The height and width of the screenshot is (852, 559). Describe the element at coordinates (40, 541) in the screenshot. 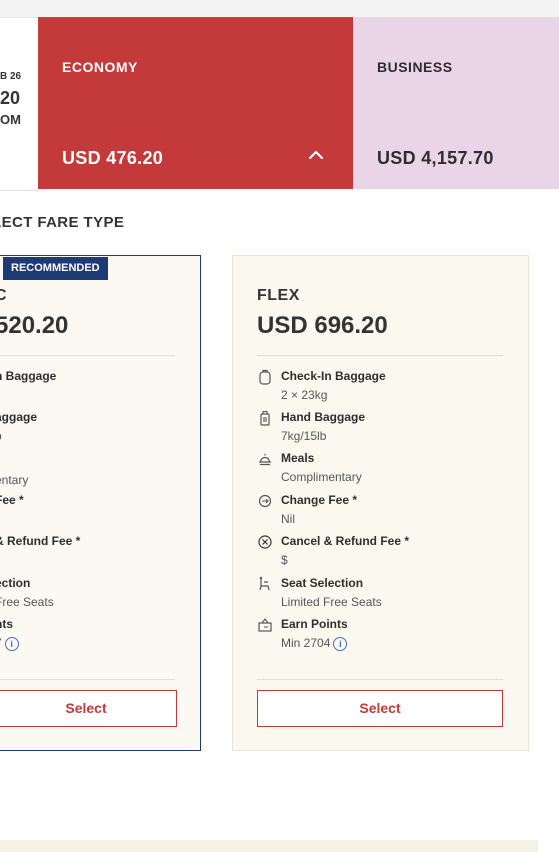

I see `feature-cancel-refund: & Refund Fee *` at that location.